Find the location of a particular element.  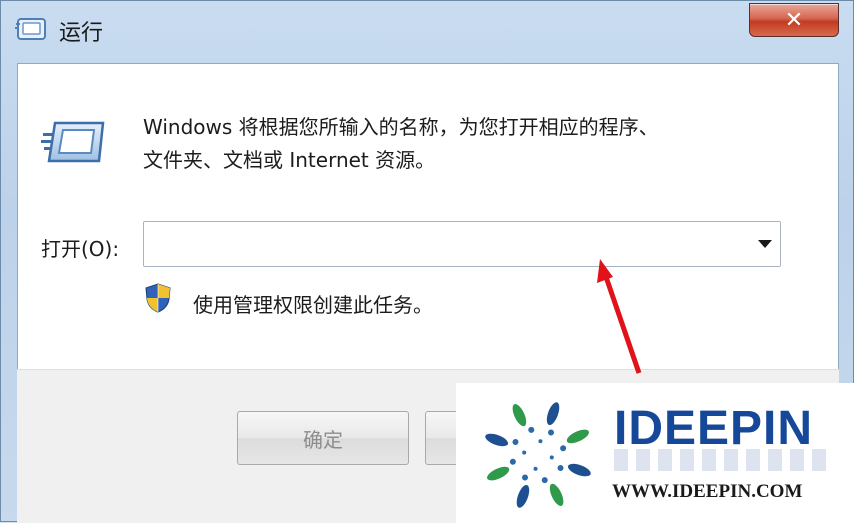

watermark-brand: IDEEPIN is located at coordinates (714, 428).